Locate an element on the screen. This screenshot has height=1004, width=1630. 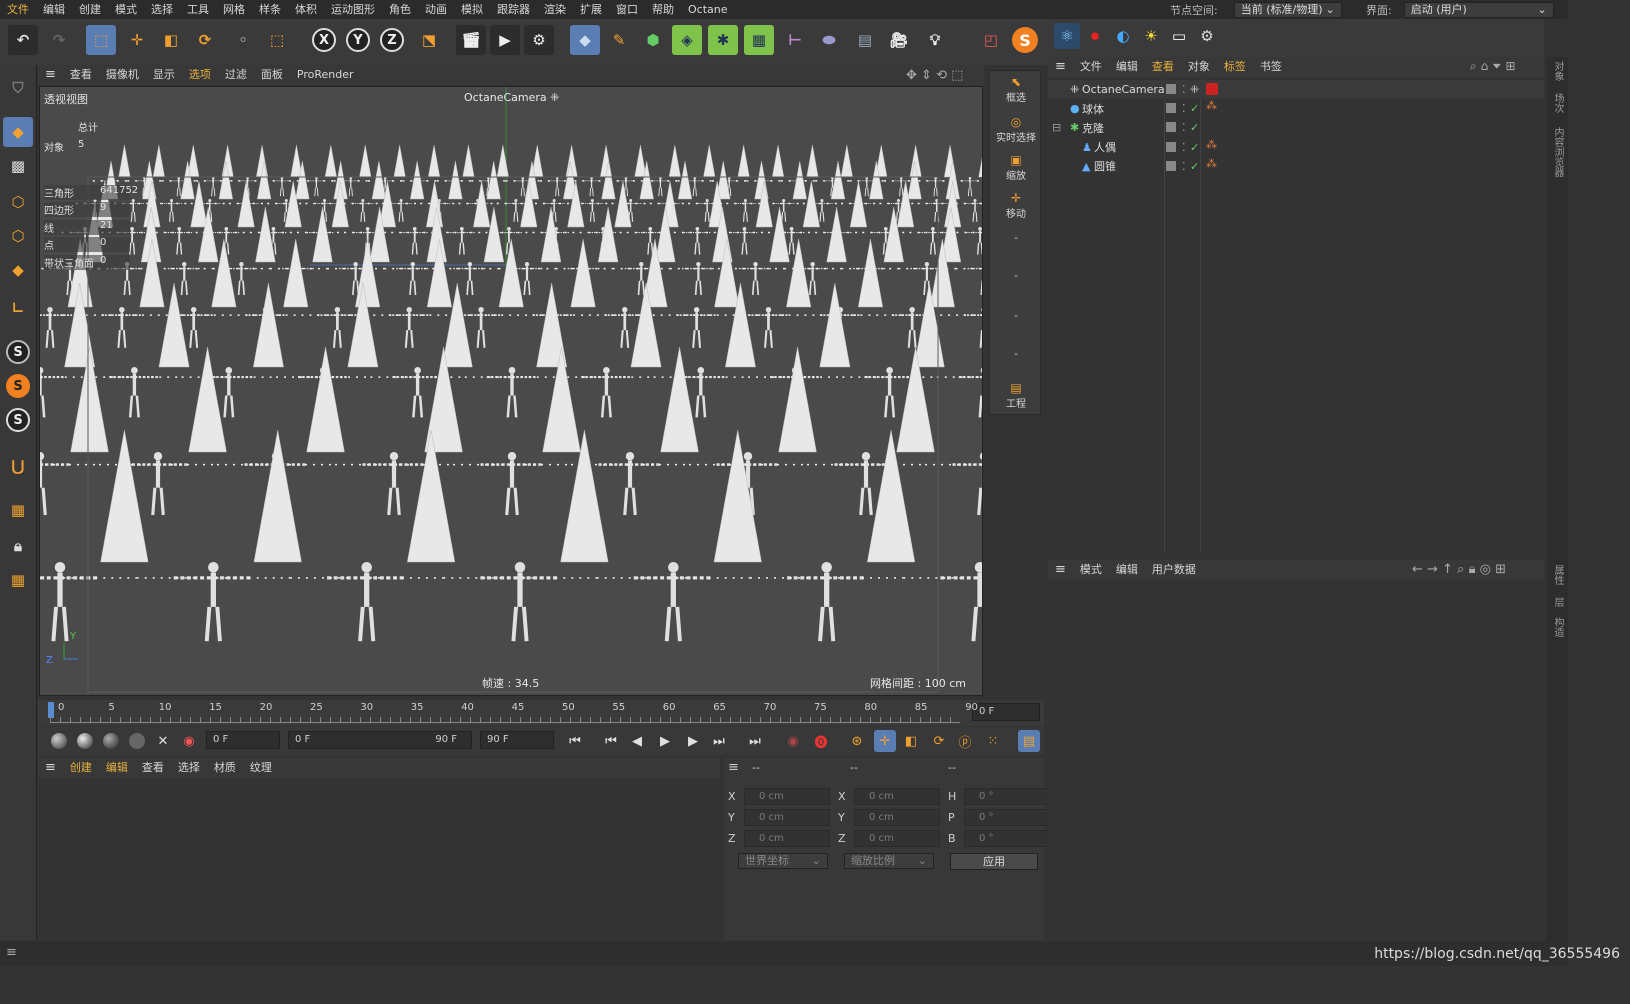
magnet-button: ⋃ is located at coordinates (18, 466).